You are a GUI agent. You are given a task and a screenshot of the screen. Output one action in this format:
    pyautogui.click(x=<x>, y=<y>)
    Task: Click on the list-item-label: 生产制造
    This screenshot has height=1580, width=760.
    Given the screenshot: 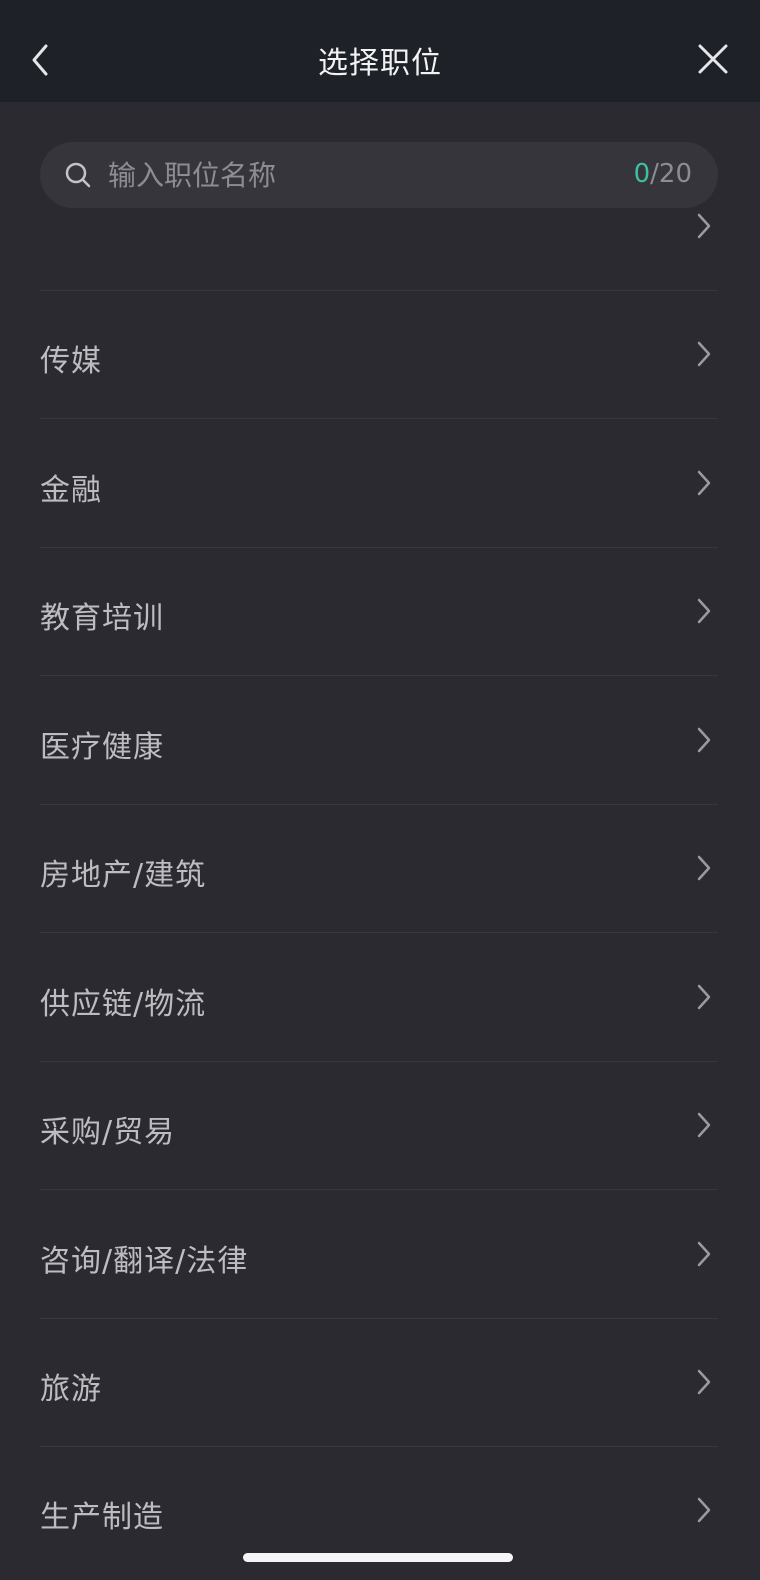 What is the action you would take?
    pyautogui.click(x=102, y=1517)
    